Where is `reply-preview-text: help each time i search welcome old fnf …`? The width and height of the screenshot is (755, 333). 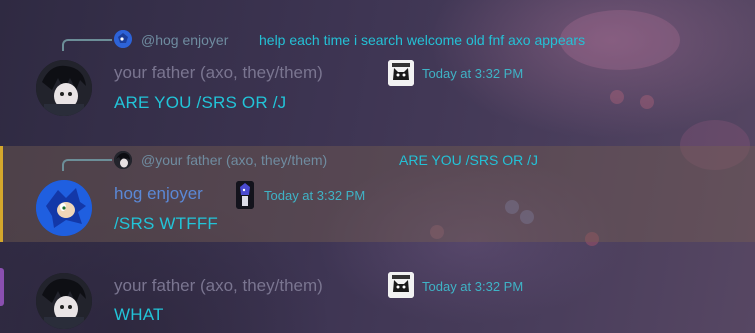
reply-preview-text: help each time i search welcome old fnf … is located at coordinates (422, 40).